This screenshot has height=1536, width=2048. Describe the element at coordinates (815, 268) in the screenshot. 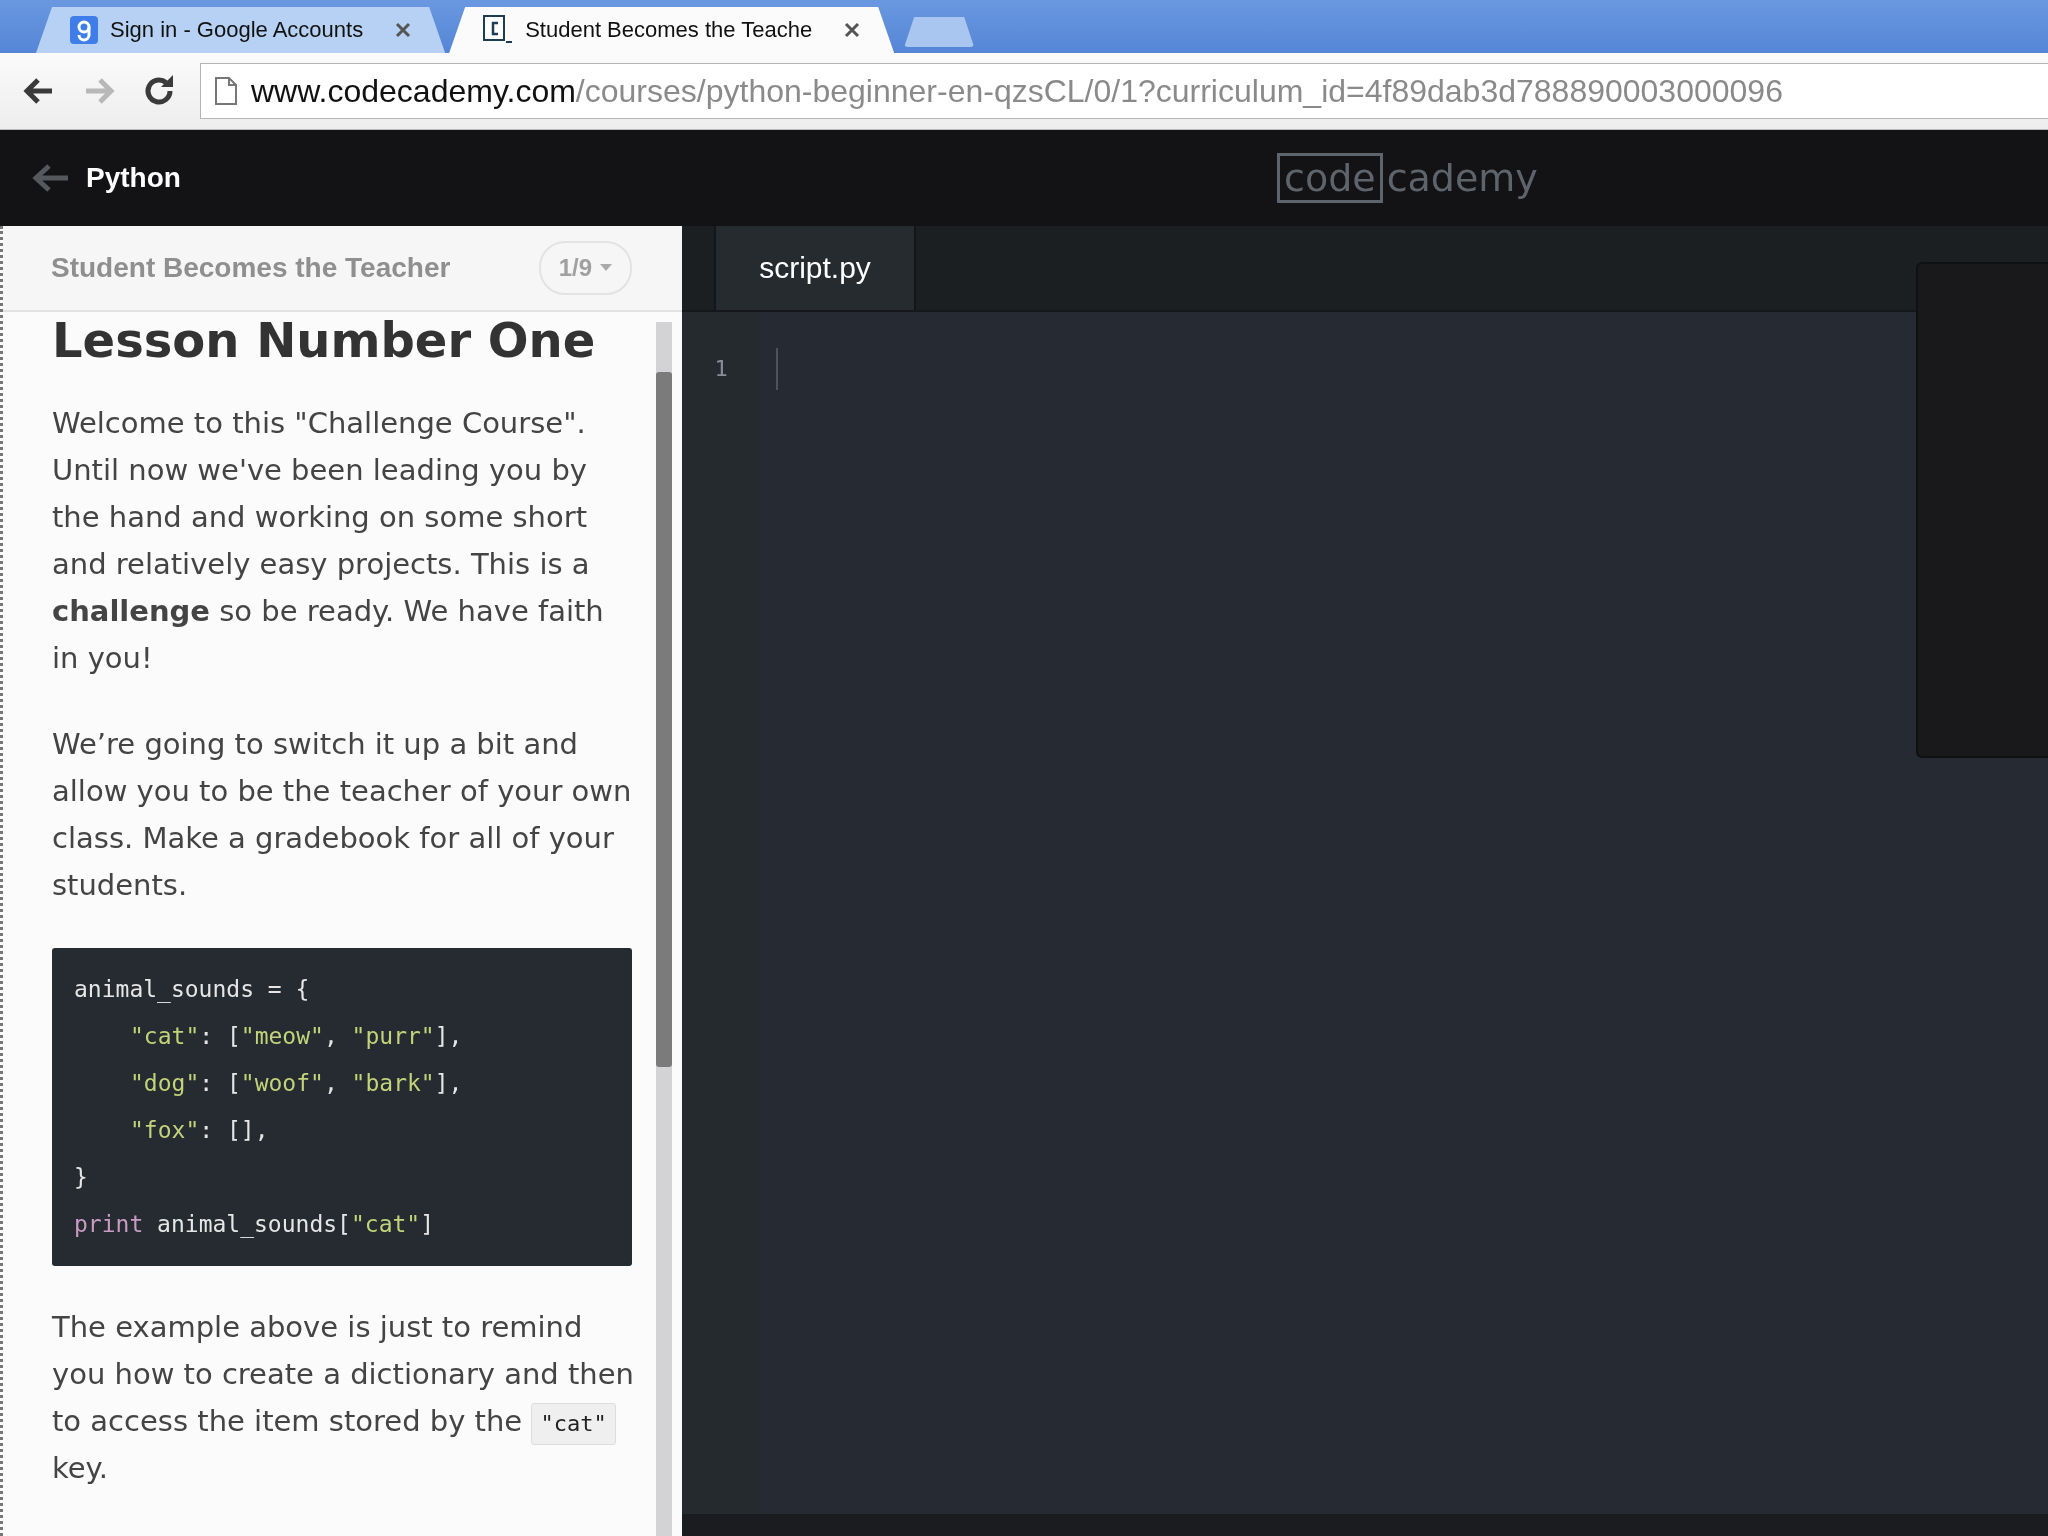

I see `file-tab: script.py` at that location.